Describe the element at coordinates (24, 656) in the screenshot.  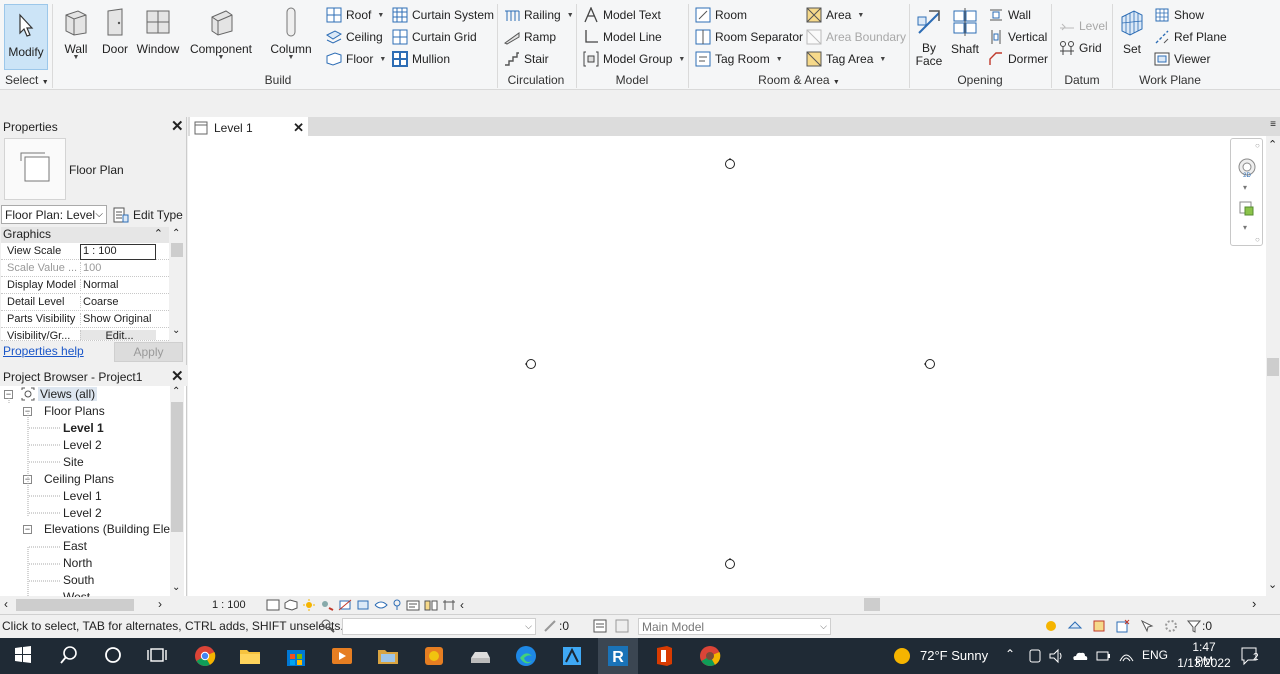
I see `windows-start-icon` at that location.